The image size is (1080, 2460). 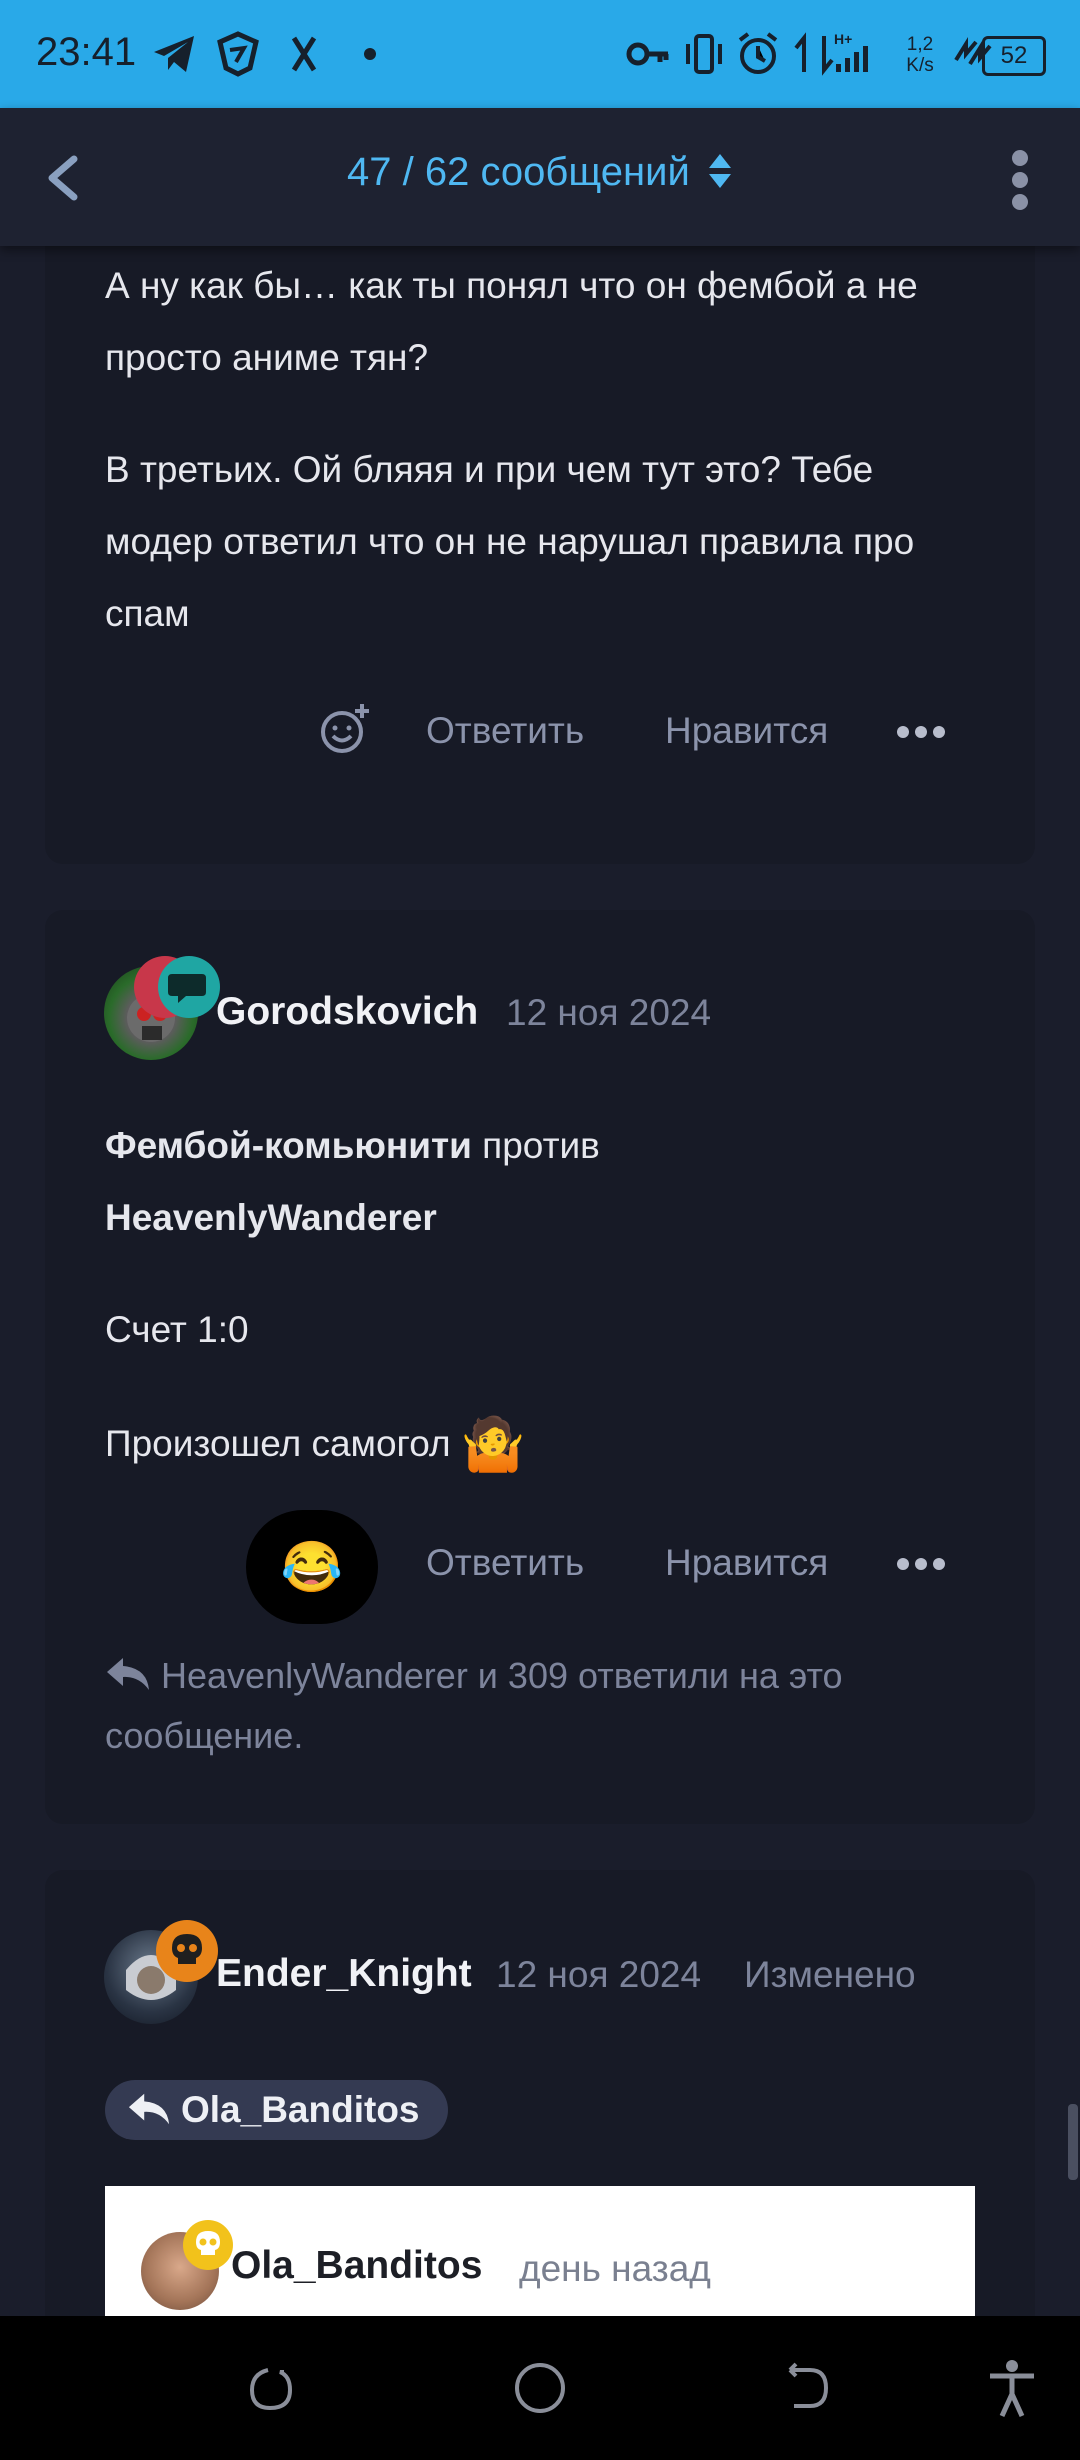 I want to click on post-text: против, so click(x=535, y=1145).